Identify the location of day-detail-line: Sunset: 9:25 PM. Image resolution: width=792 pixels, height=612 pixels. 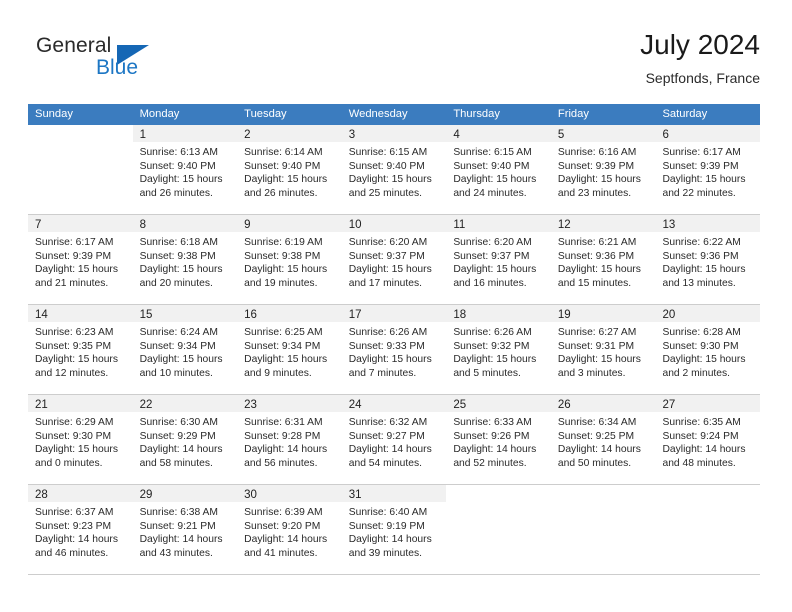
(596, 436).